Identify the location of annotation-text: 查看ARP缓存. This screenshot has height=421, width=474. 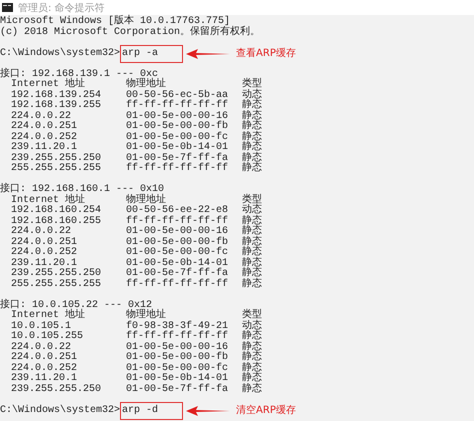
(266, 53).